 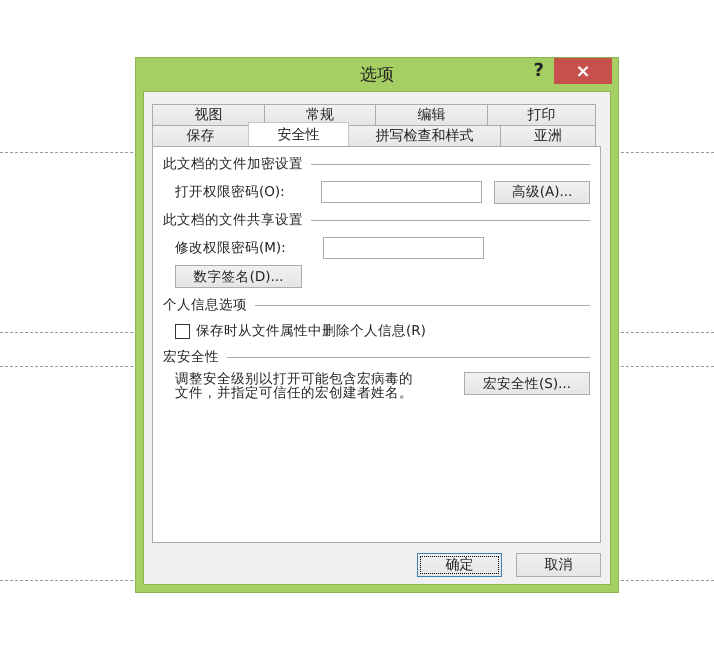 I want to click on section-heading: 宏安全性, so click(x=191, y=357).